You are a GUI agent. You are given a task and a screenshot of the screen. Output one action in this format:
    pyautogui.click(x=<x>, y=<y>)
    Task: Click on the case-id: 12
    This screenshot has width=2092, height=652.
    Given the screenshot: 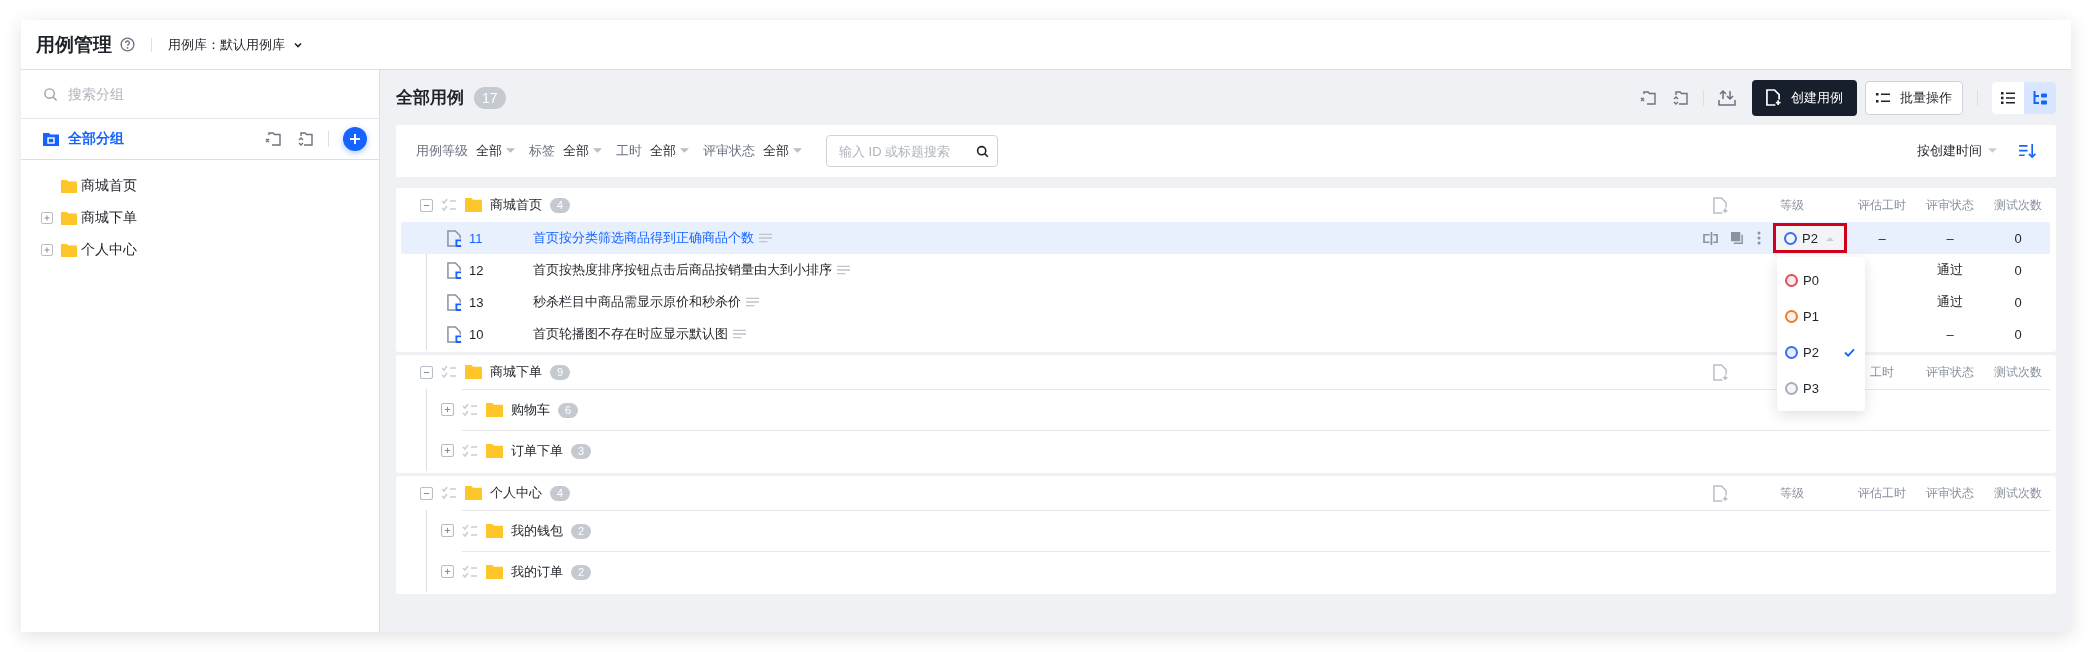 What is the action you would take?
    pyautogui.click(x=476, y=270)
    